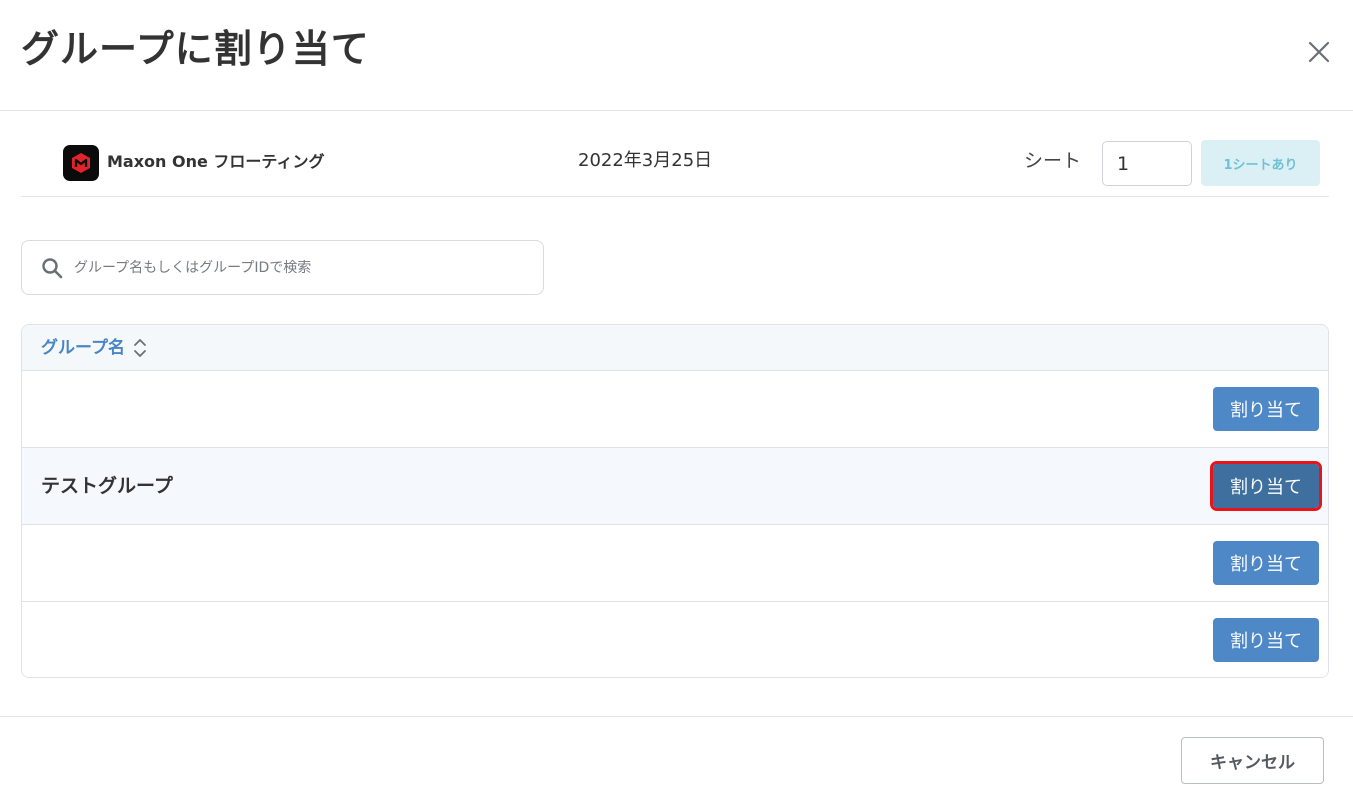  Describe the element at coordinates (676, 55) in the screenshot. I see `dialog-header: グループに割り当て` at that location.